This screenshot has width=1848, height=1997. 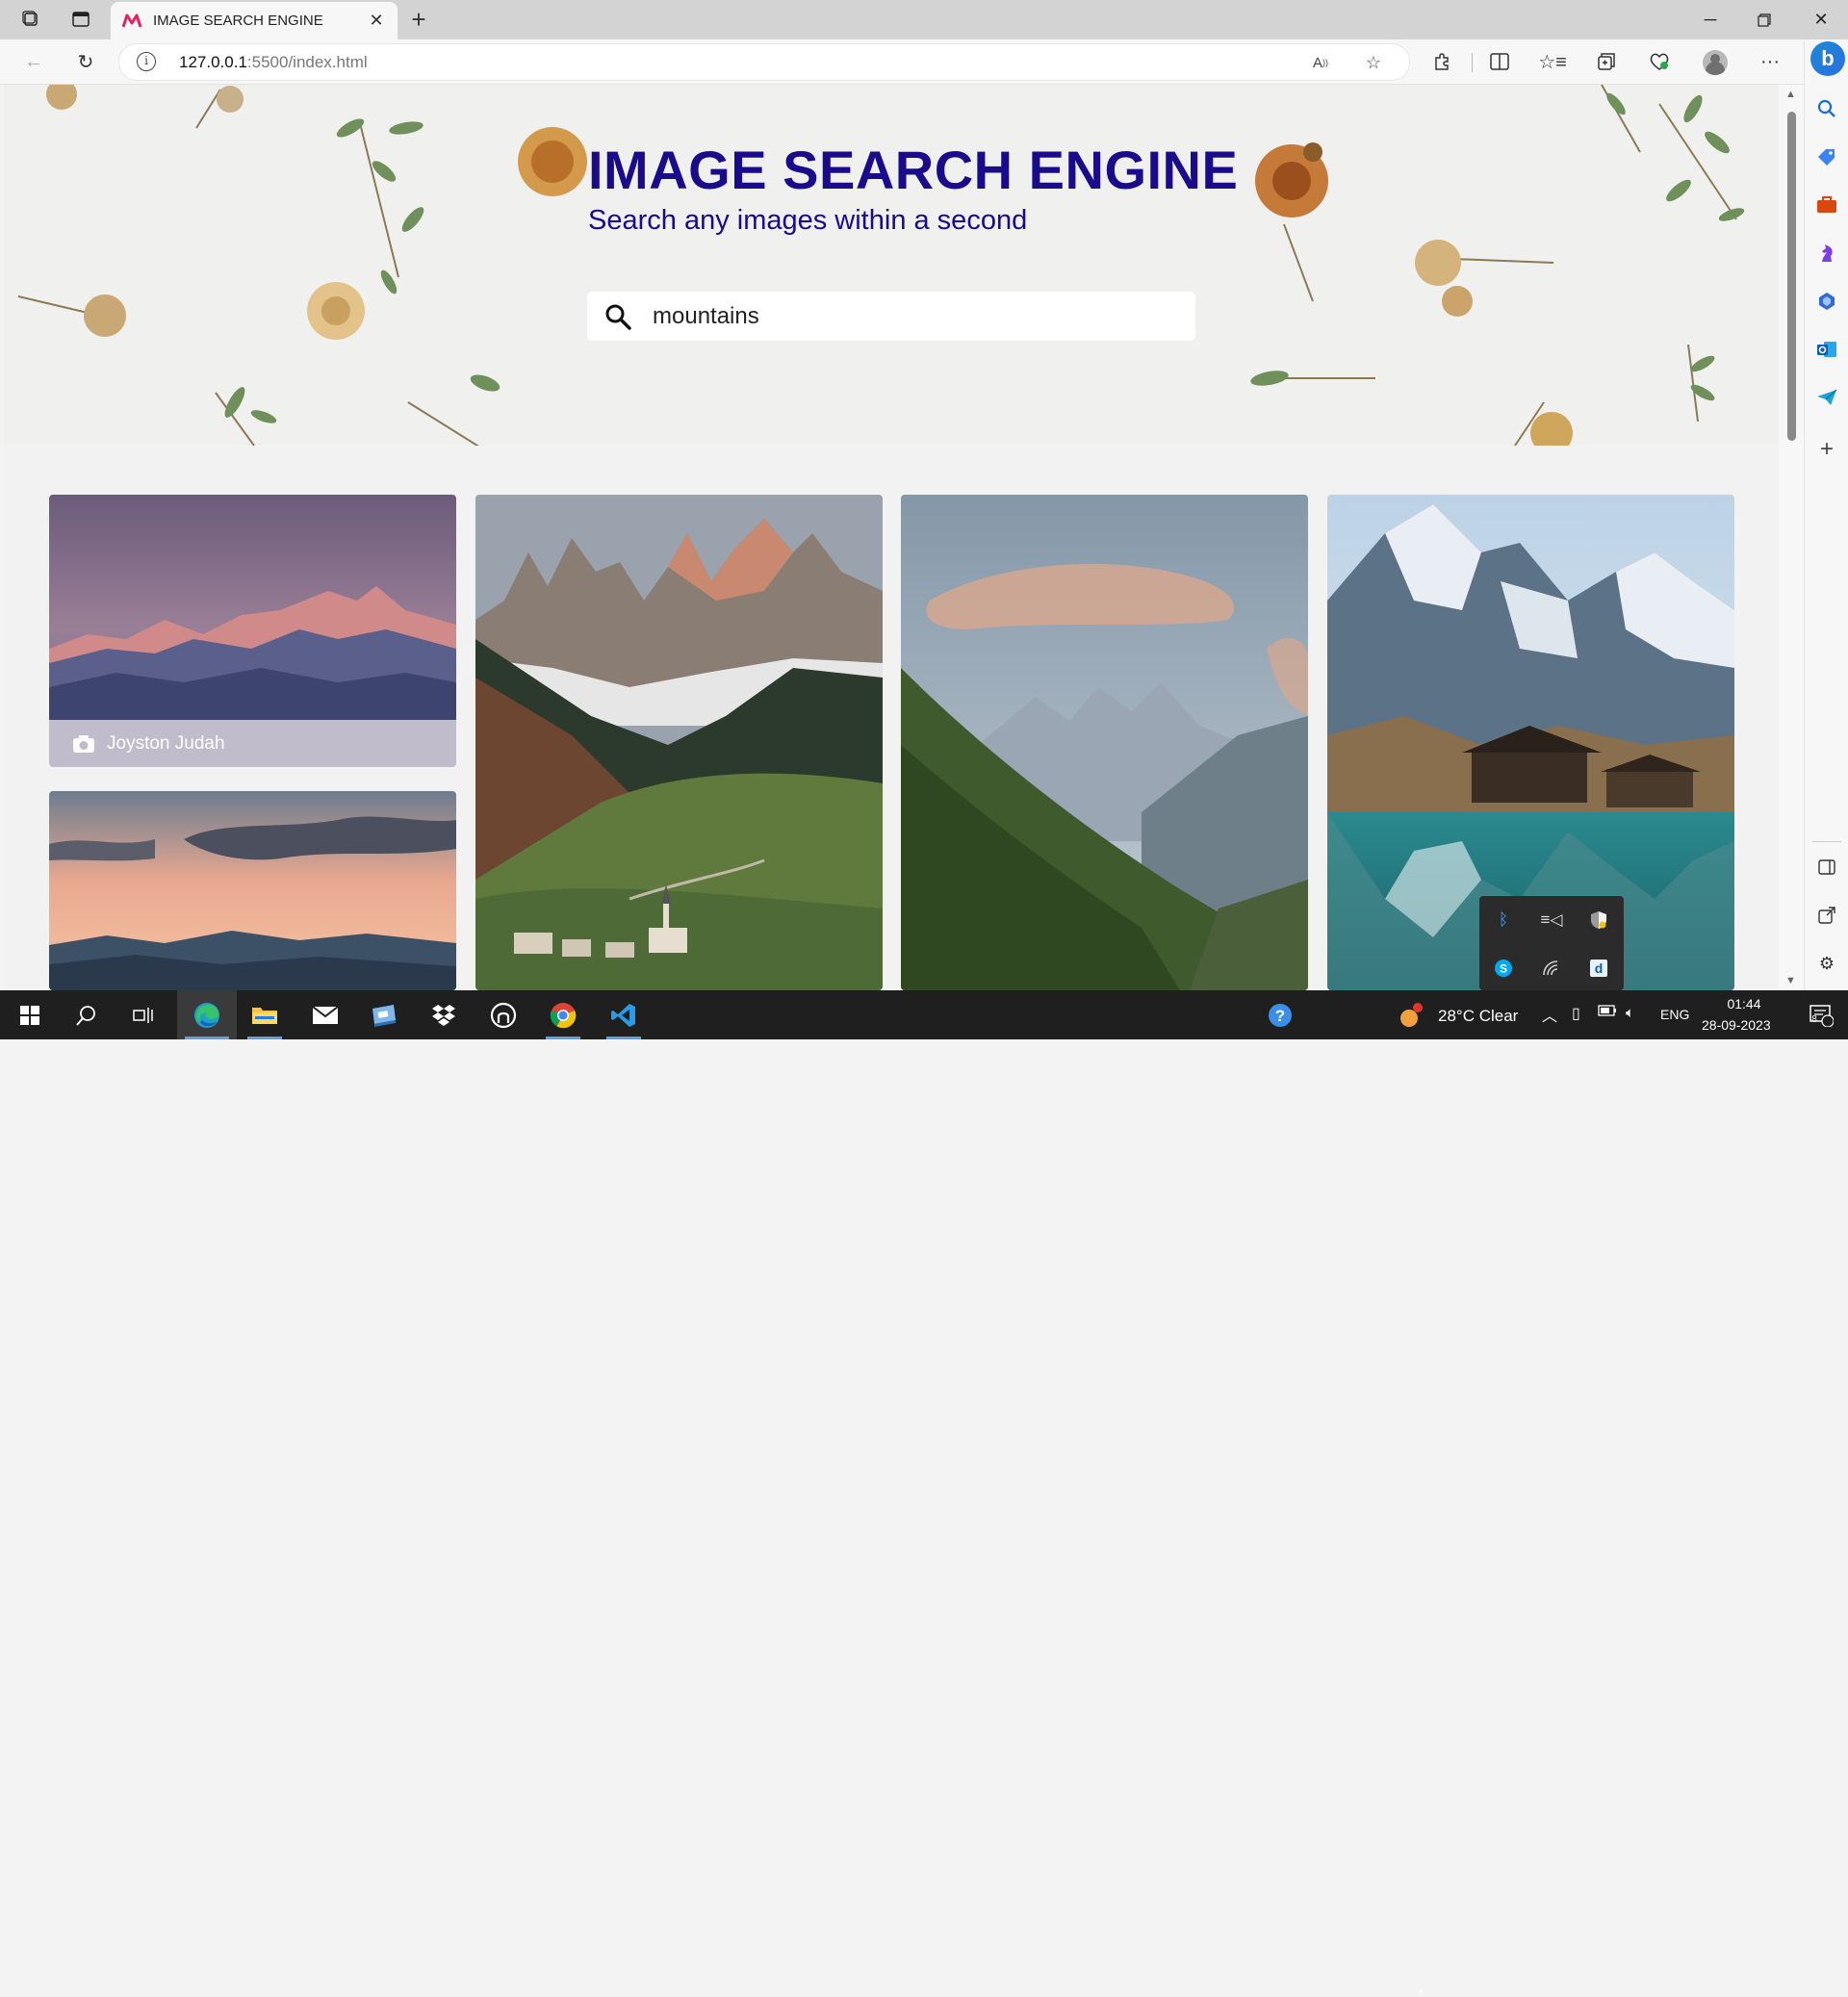 What do you see at coordinates (1826, 205) in the screenshot?
I see `tools-briefcase-icon` at bounding box center [1826, 205].